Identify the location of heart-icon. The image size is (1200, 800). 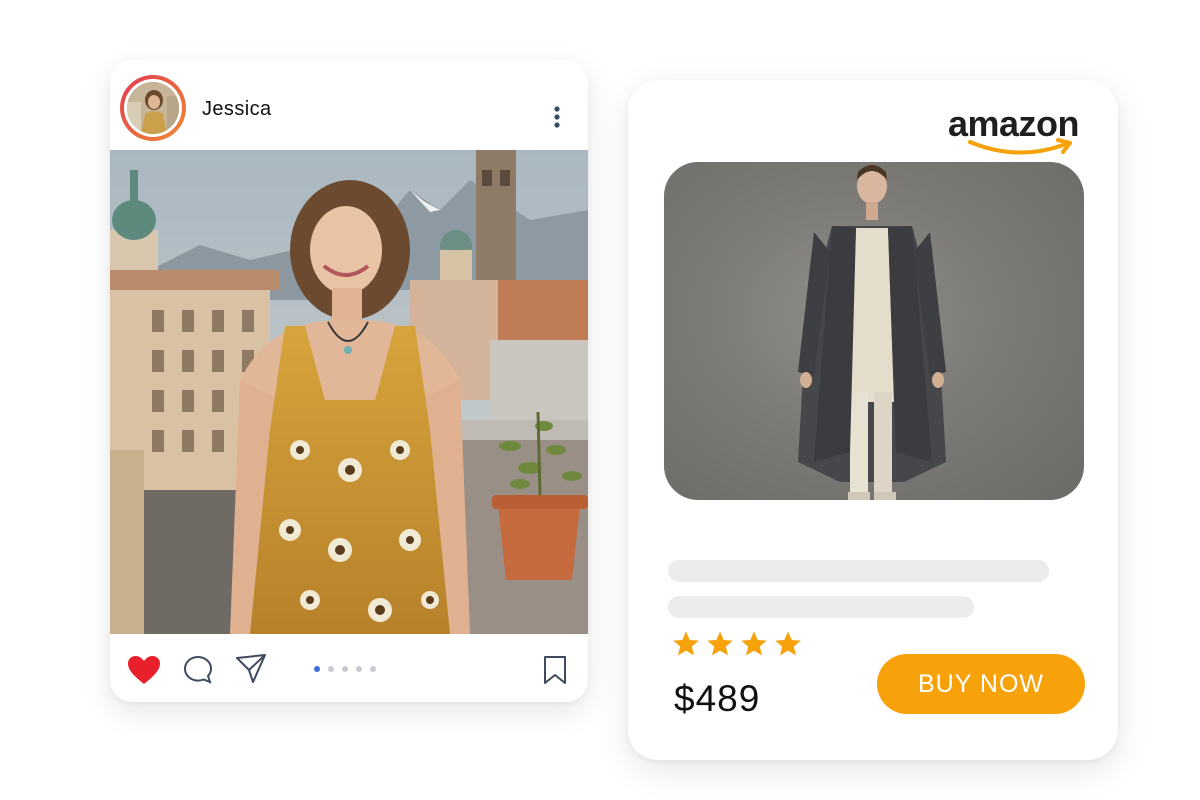
(144, 670).